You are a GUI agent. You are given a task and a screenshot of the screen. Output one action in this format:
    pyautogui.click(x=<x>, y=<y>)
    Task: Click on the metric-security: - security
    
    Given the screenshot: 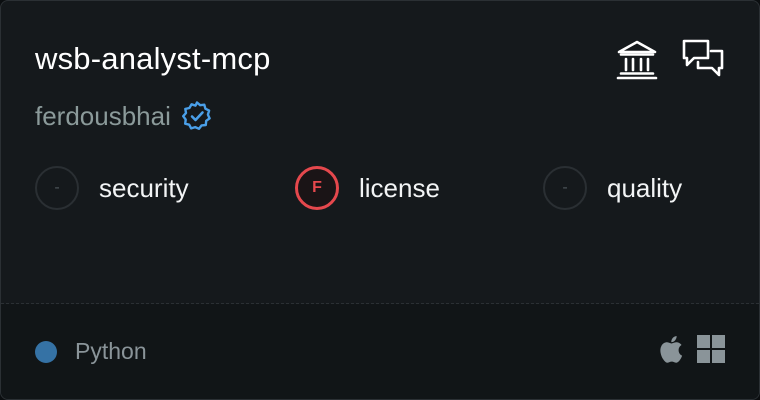 What is the action you would take?
    pyautogui.click(x=112, y=188)
    